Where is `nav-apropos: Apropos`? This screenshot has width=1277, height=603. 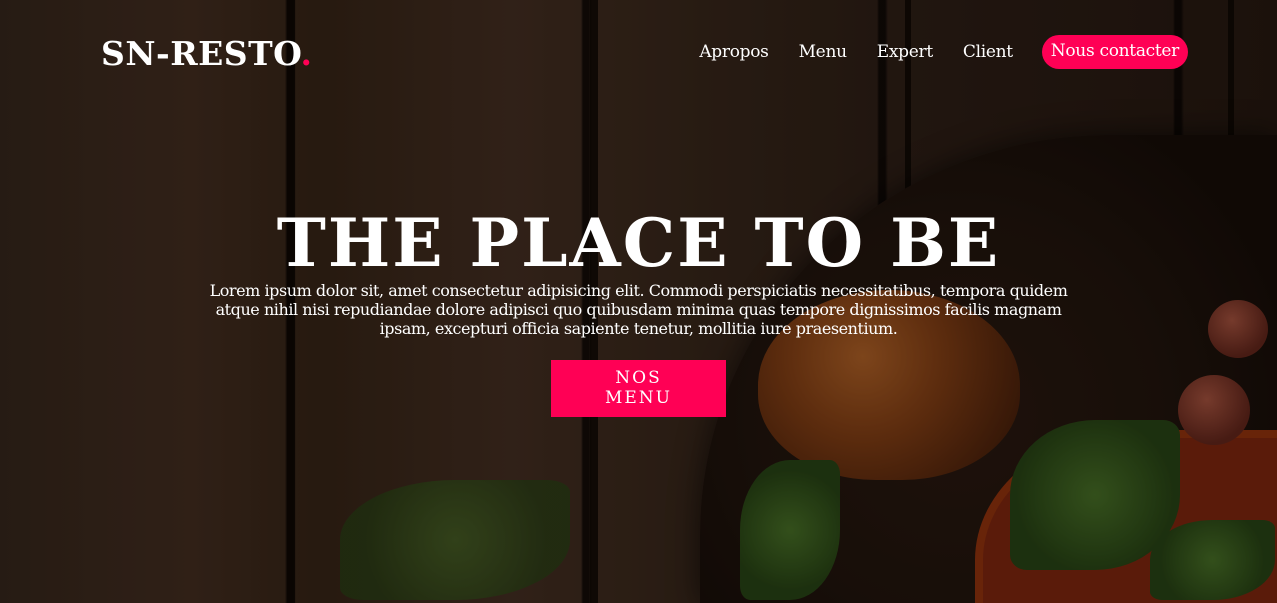 nav-apropos: Apropos is located at coordinates (734, 52).